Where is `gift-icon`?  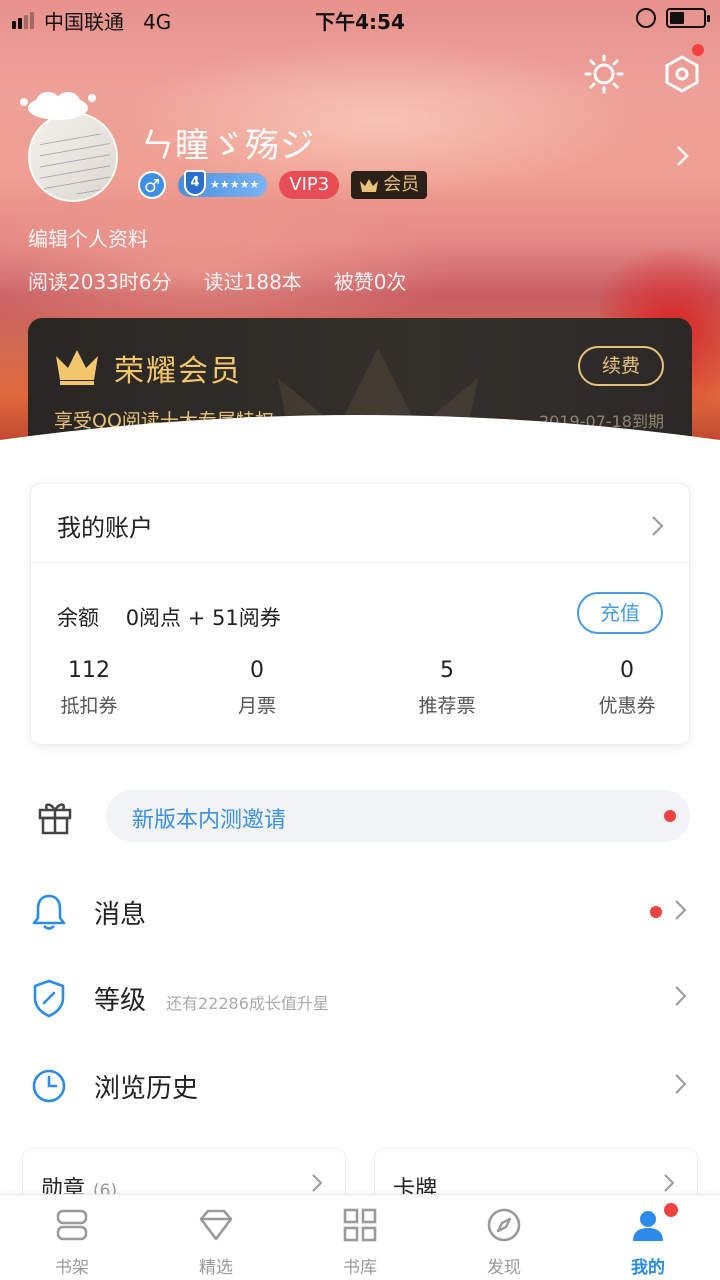
gift-icon is located at coordinates (55, 819).